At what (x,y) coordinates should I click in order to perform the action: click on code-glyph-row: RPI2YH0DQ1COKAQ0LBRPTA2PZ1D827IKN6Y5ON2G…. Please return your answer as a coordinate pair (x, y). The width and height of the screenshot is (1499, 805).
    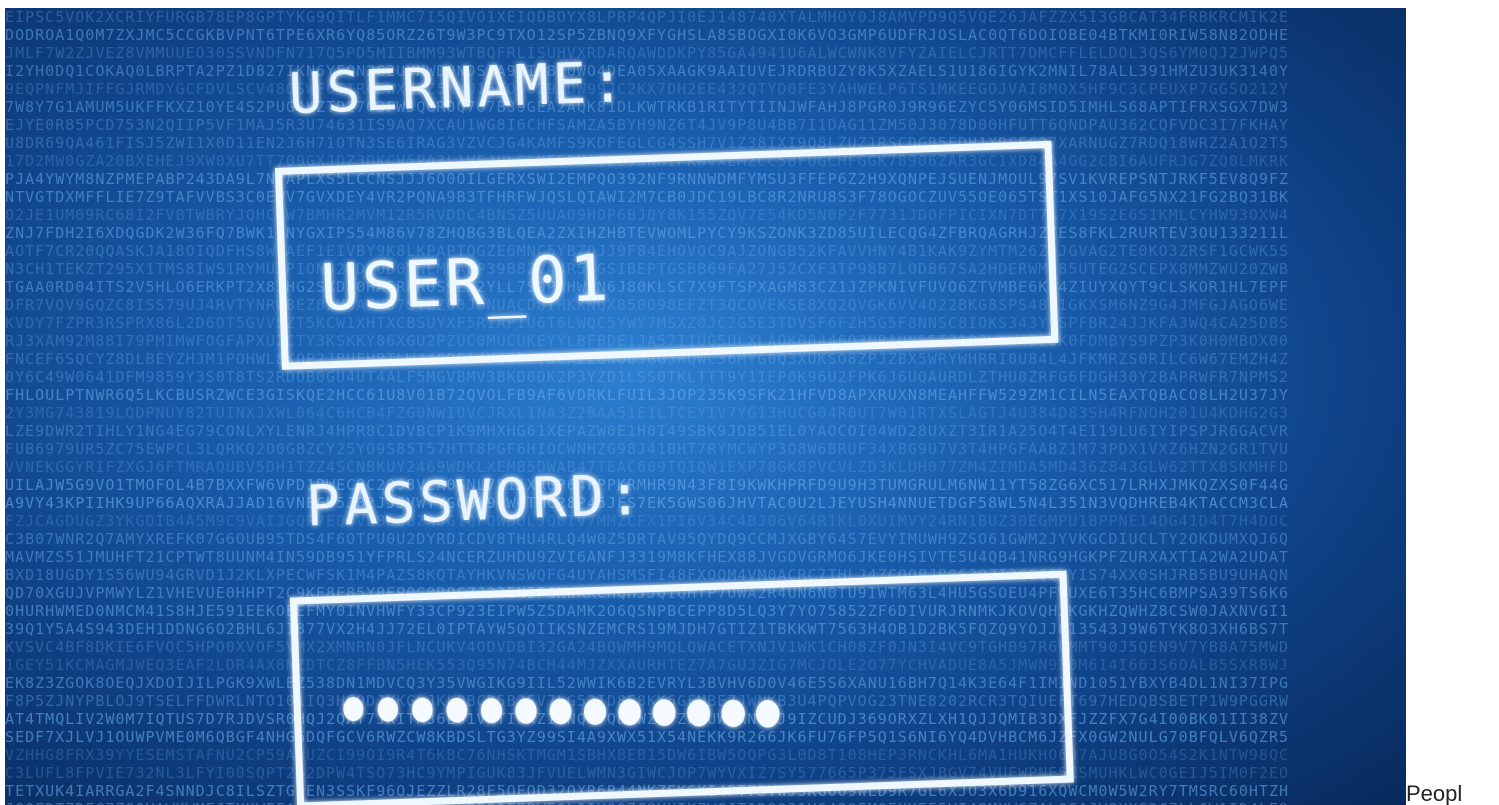
    Looking at the image, I should click on (647, 71).